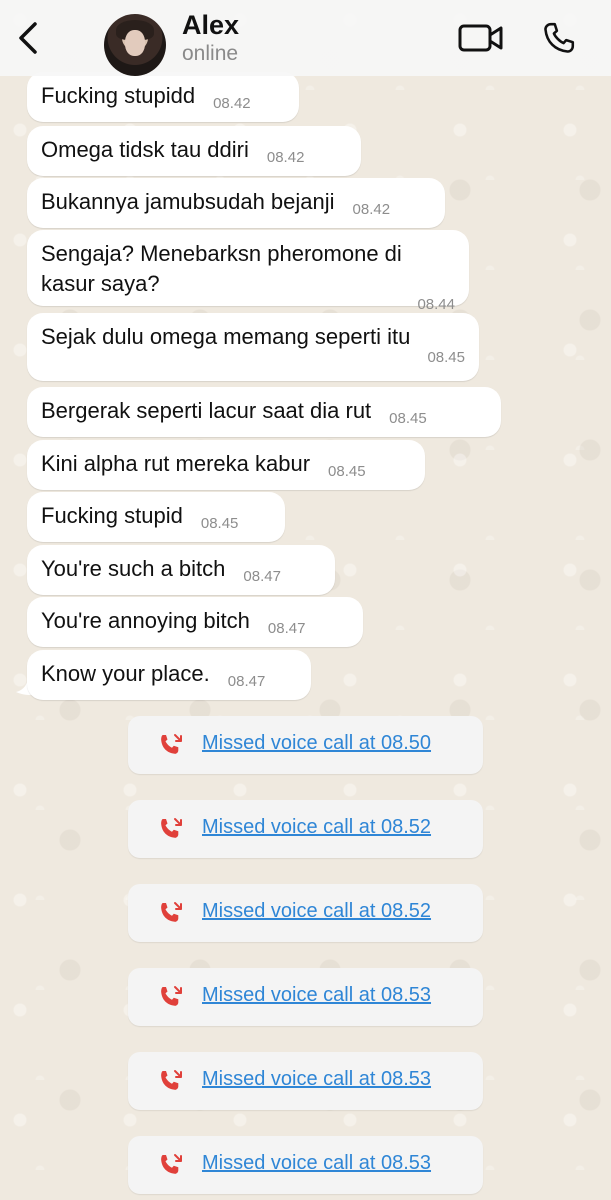  I want to click on missed-call-link: Missed voice call at 08.50, so click(316, 743).